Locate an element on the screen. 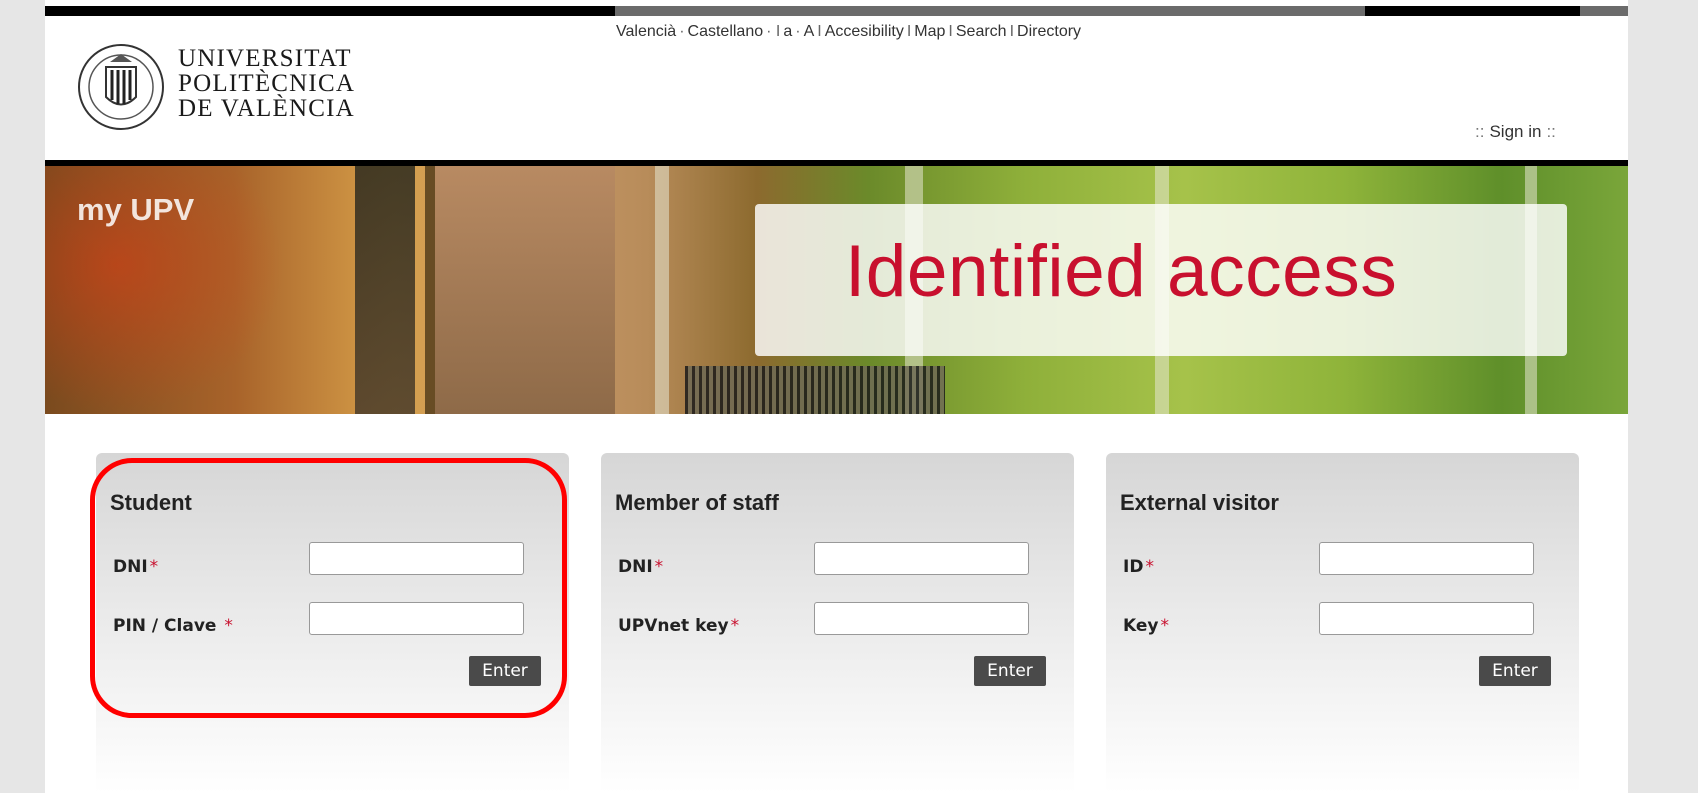 This screenshot has width=1698, height=793. link-map: Map is located at coordinates (929, 31).